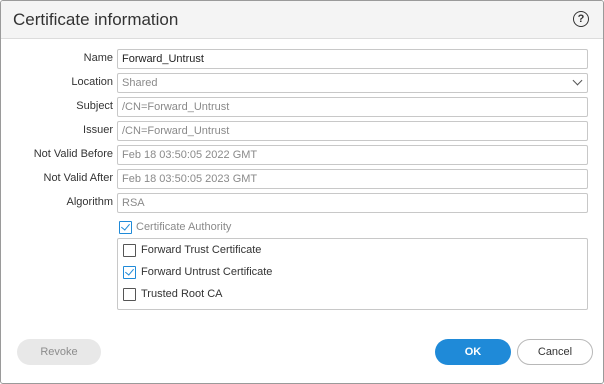  What do you see at coordinates (555, 352) in the screenshot?
I see `cancel-button: Cancel` at bounding box center [555, 352].